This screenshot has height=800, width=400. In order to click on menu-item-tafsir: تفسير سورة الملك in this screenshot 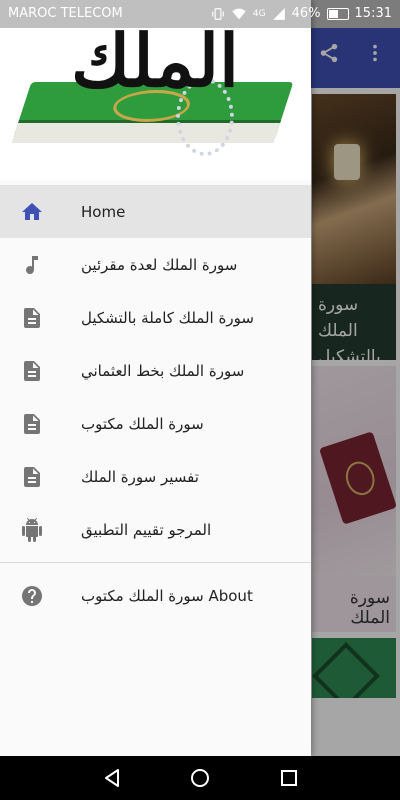, I will do `click(155, 476)`.